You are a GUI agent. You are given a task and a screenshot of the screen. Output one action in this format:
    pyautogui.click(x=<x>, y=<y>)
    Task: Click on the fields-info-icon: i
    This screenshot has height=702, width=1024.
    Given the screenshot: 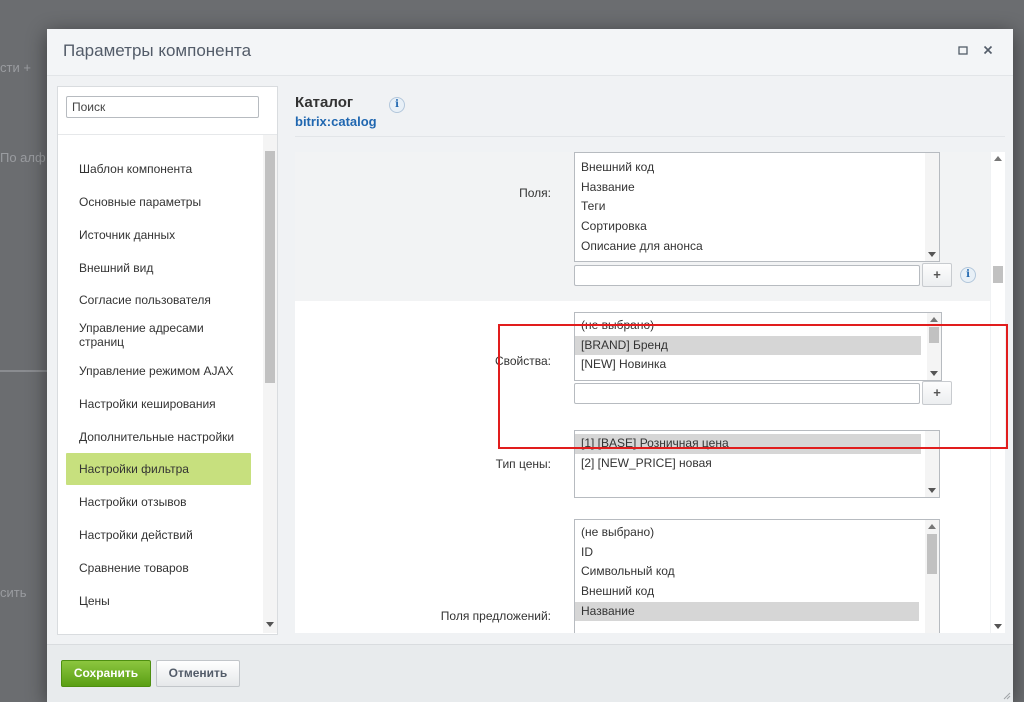 What is the action you would take?
    pyautogui.click(x=968, y=275)
    